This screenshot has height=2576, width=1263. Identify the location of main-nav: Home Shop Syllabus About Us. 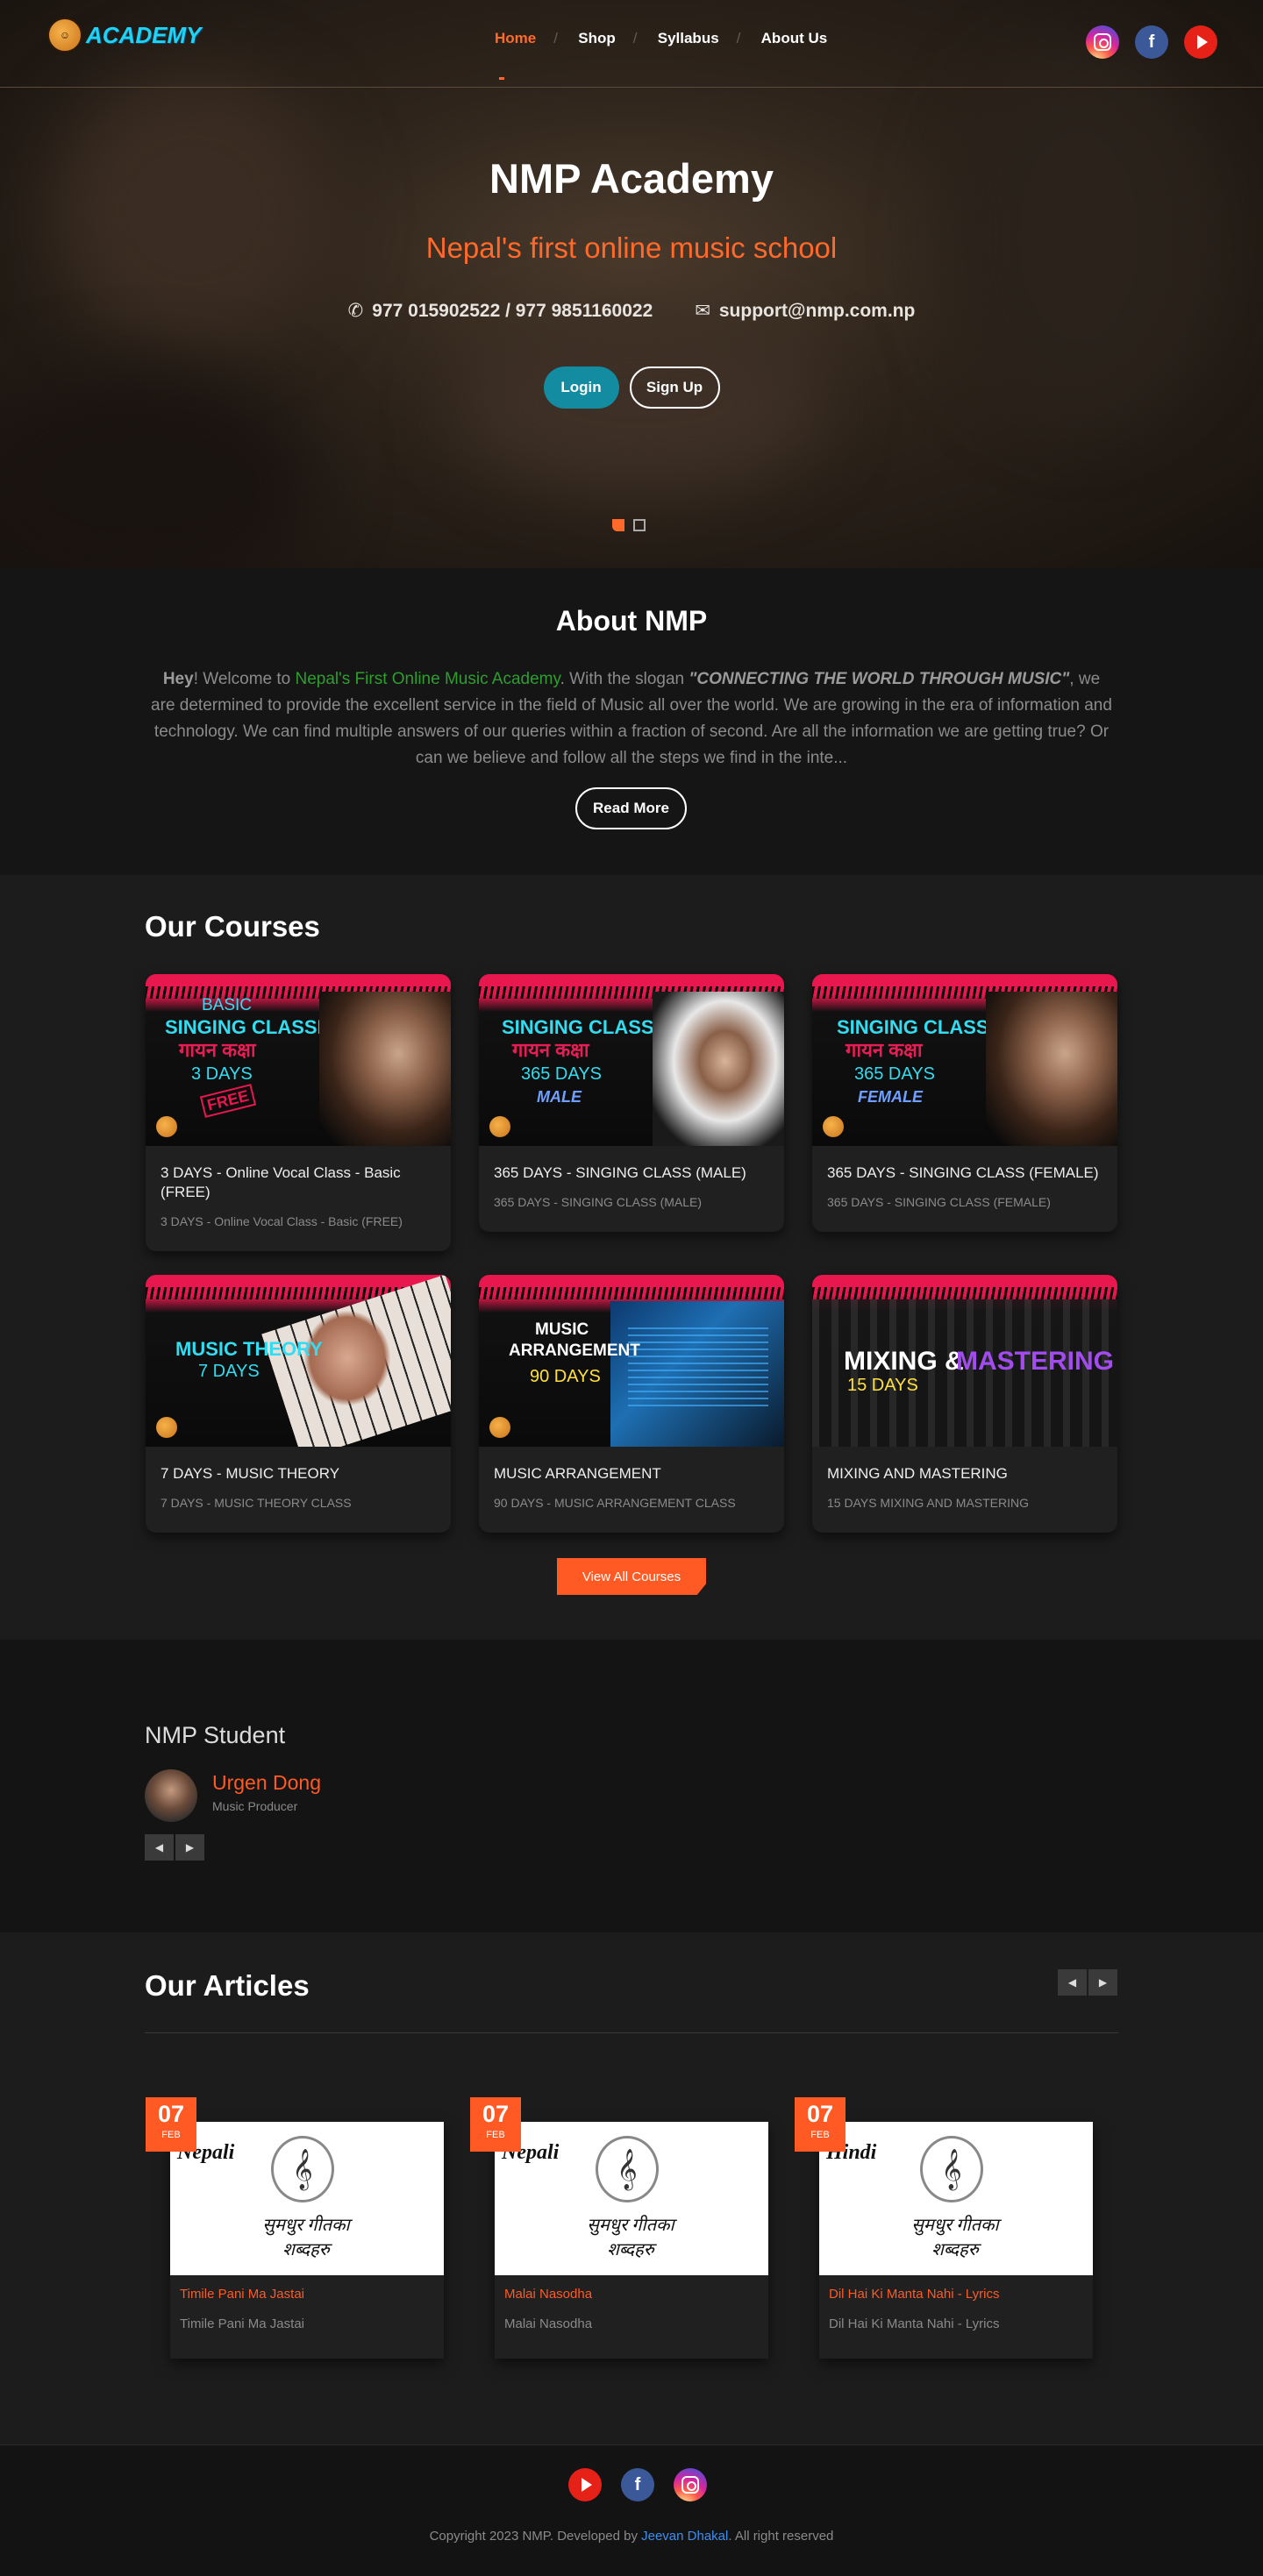
(661, 38).